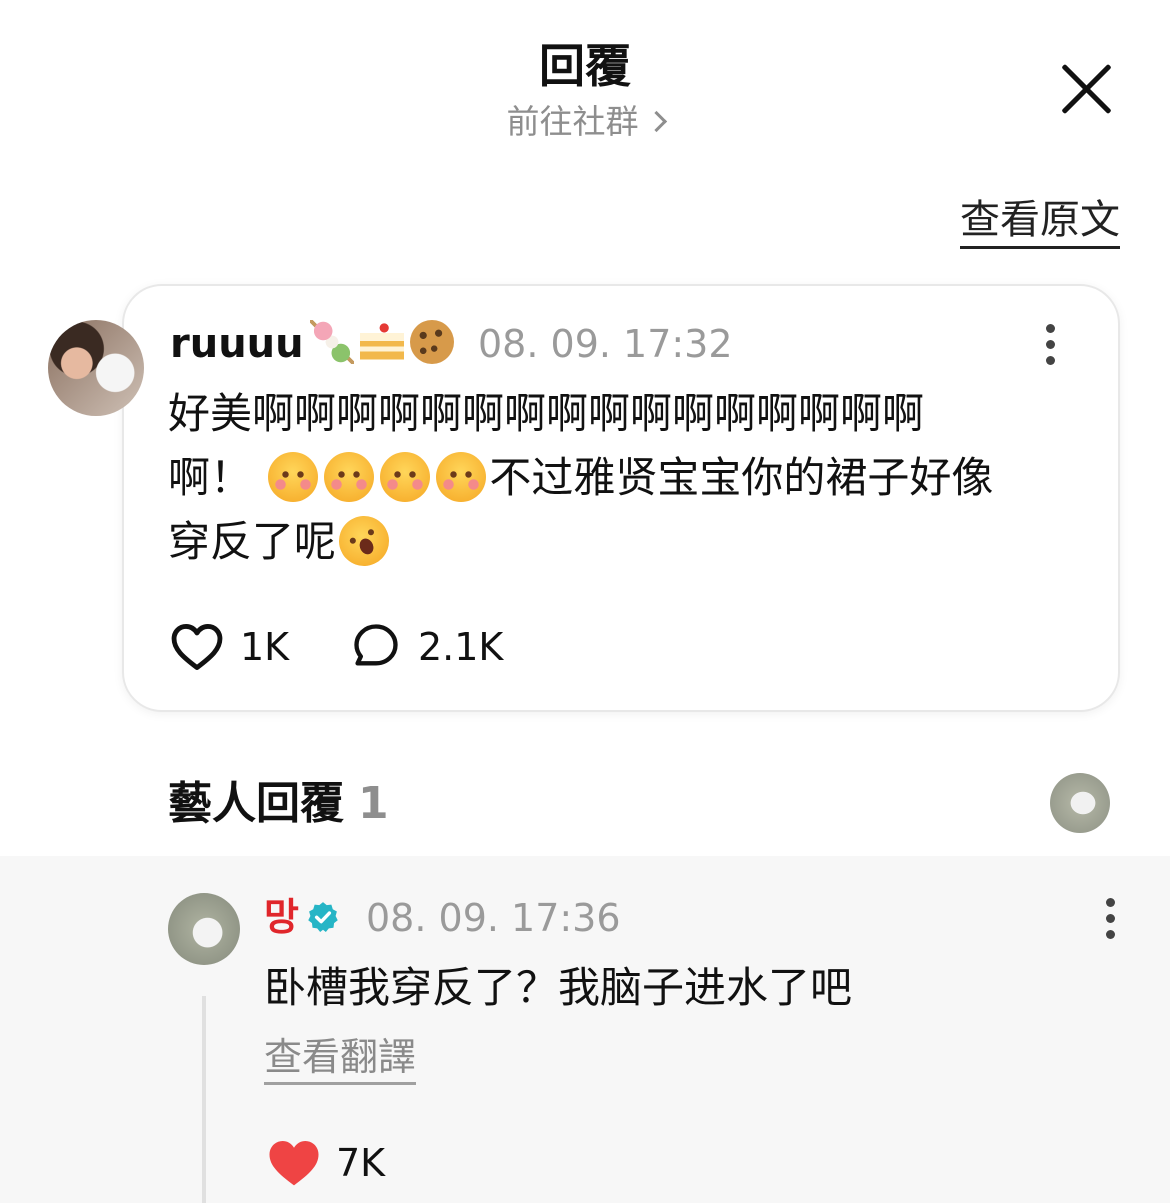  I want to click on view-original-link: 查看原文, so click(1040, 222).